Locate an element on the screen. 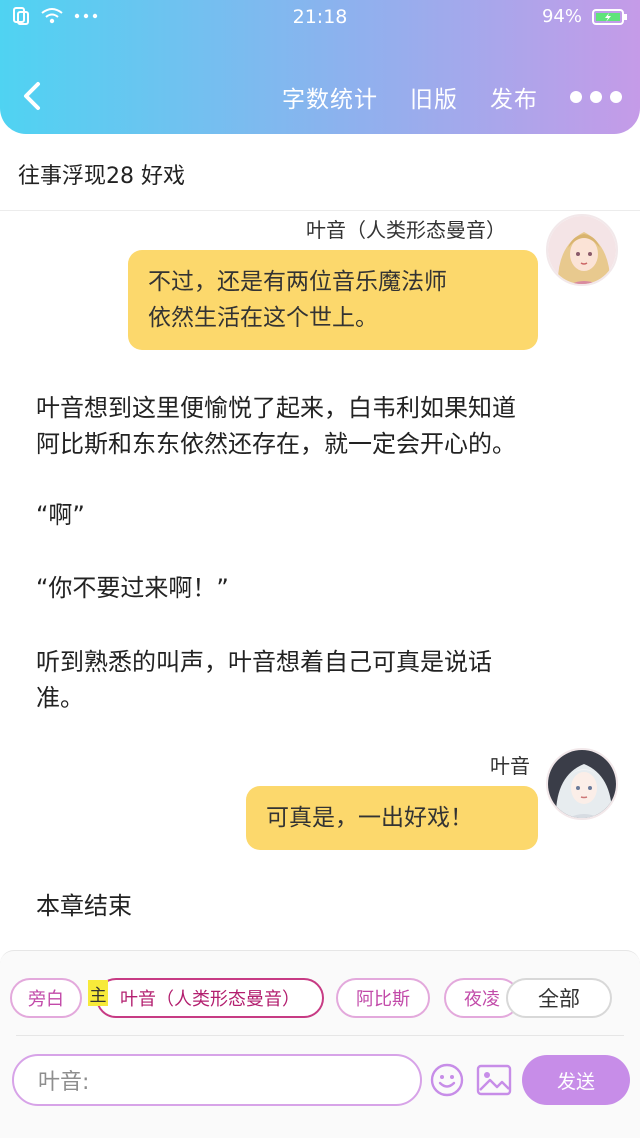  bubble-line: 不过，还是有两位音乐魔法师 is located at coordinates (297, 282).